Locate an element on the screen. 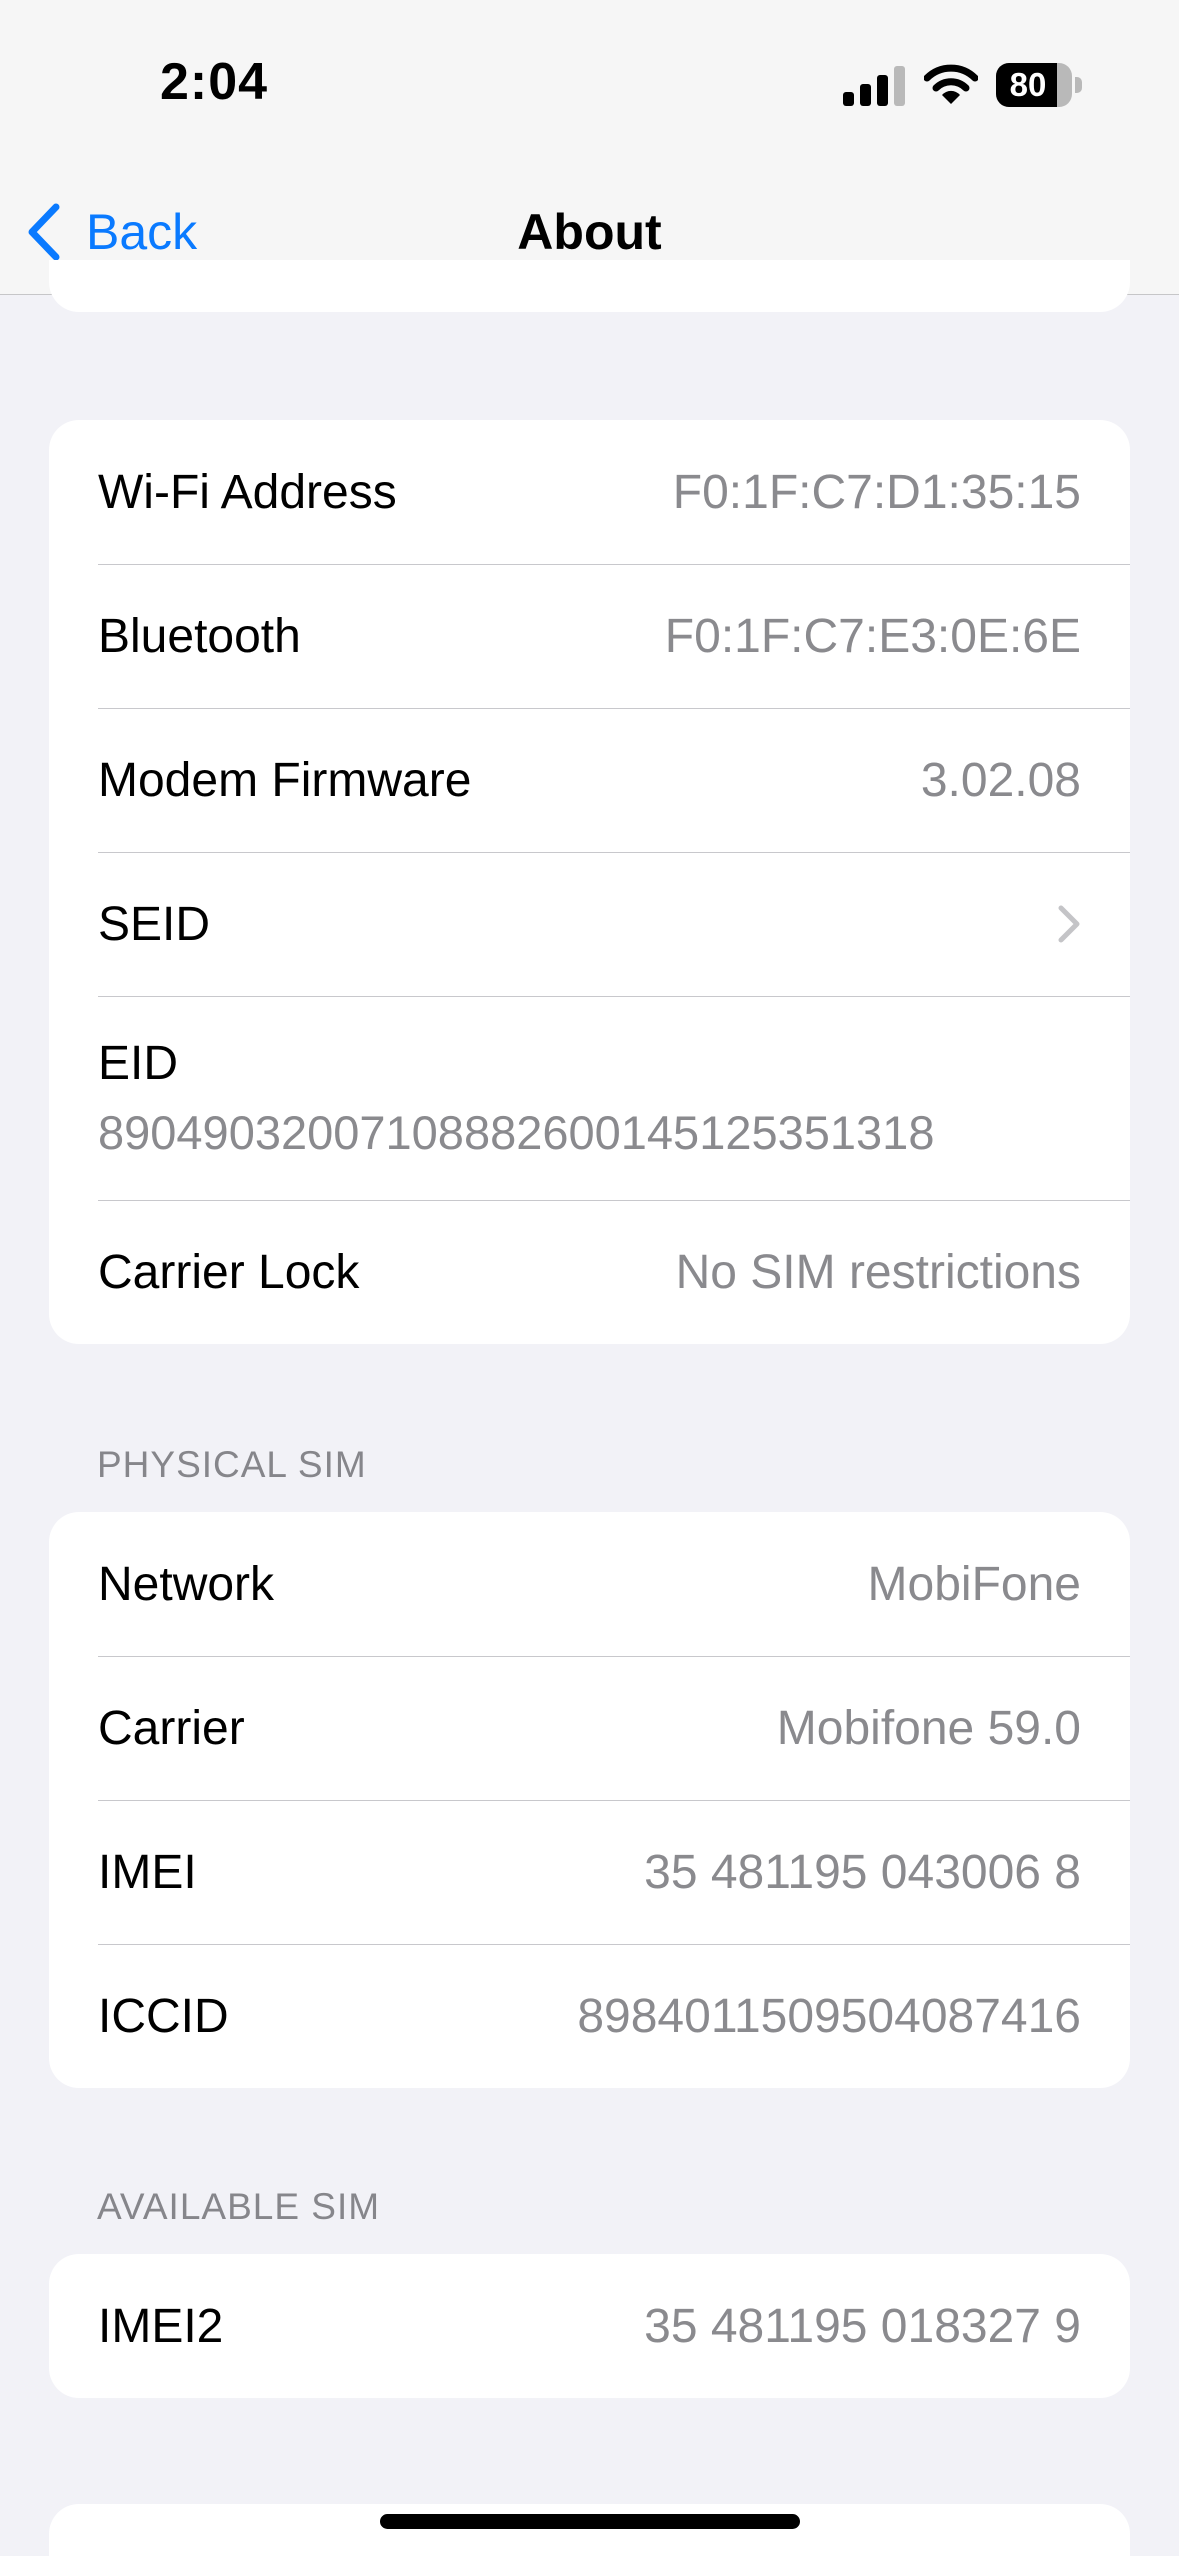 The height and width of the screenshot is (2556, 1179). row-label: SEID is located at coordinates (154, 924).